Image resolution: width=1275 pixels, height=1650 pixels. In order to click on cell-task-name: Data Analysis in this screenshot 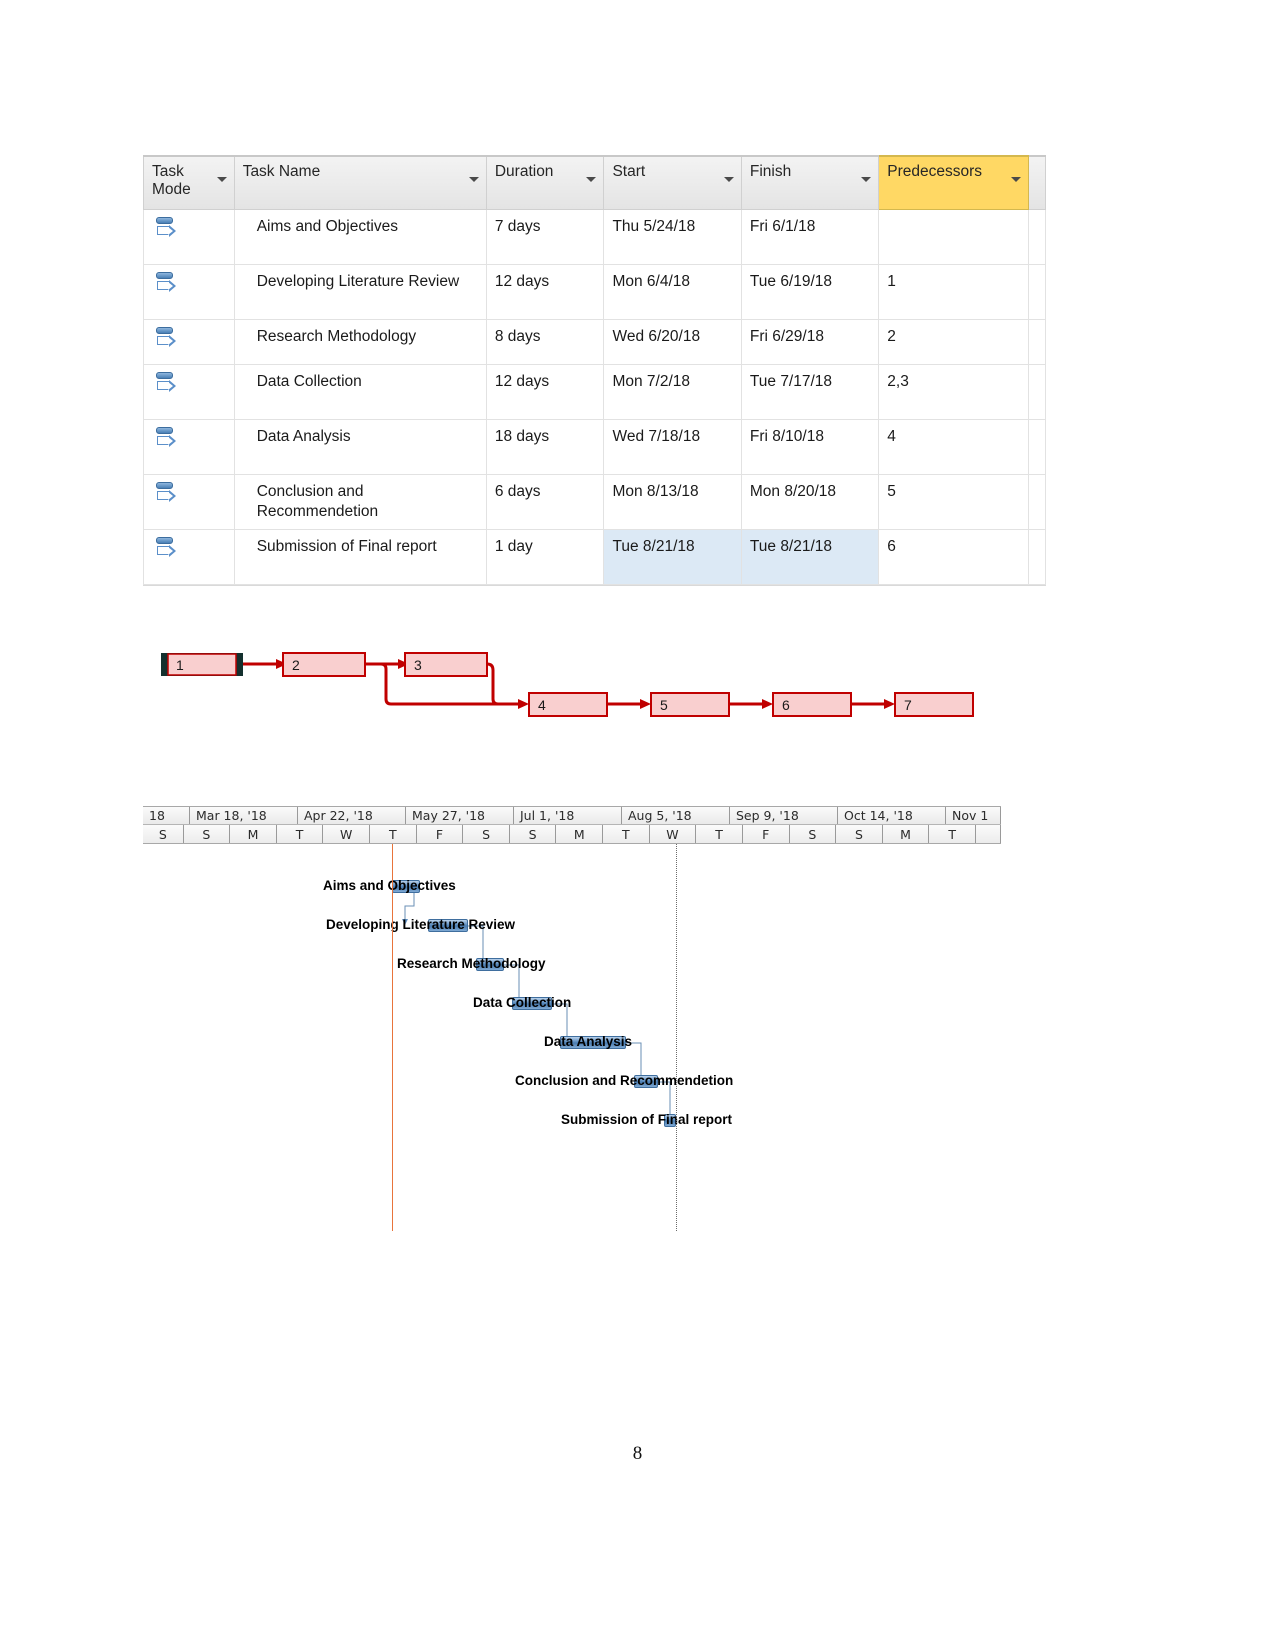, I will do `click(360, 447)`.